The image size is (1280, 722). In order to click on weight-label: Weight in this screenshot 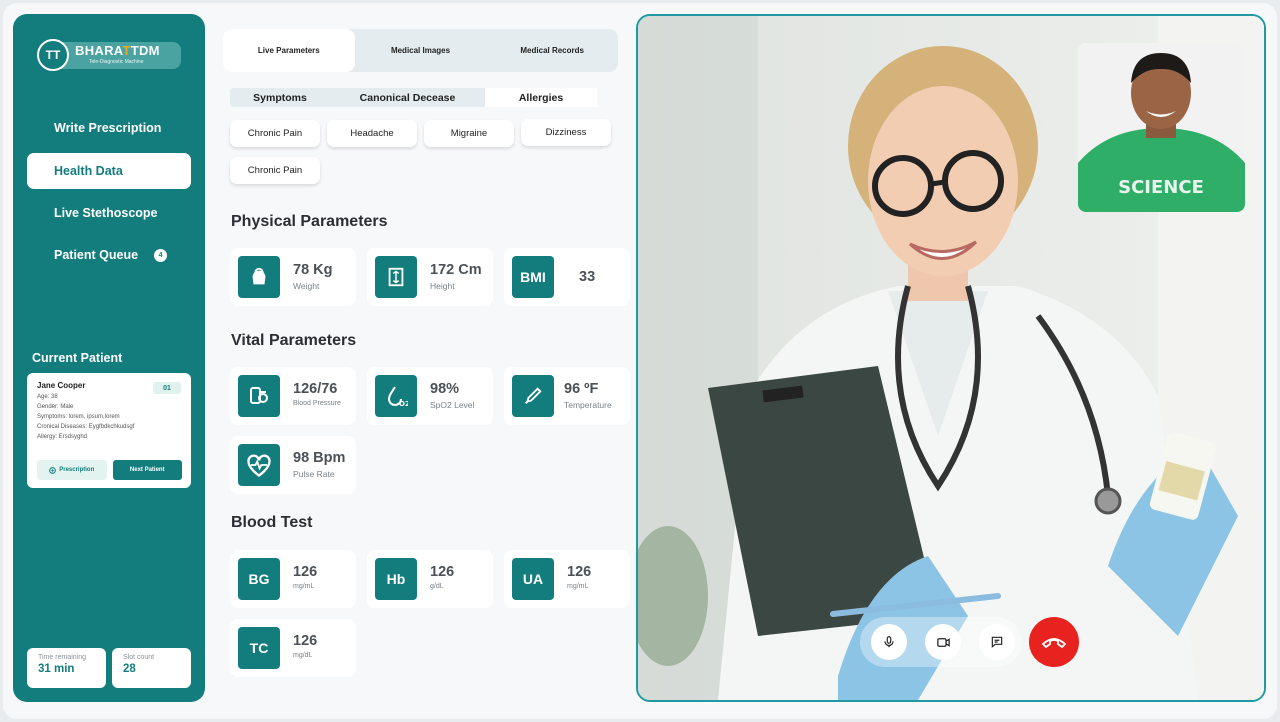, I will do `click(306, 286)`.